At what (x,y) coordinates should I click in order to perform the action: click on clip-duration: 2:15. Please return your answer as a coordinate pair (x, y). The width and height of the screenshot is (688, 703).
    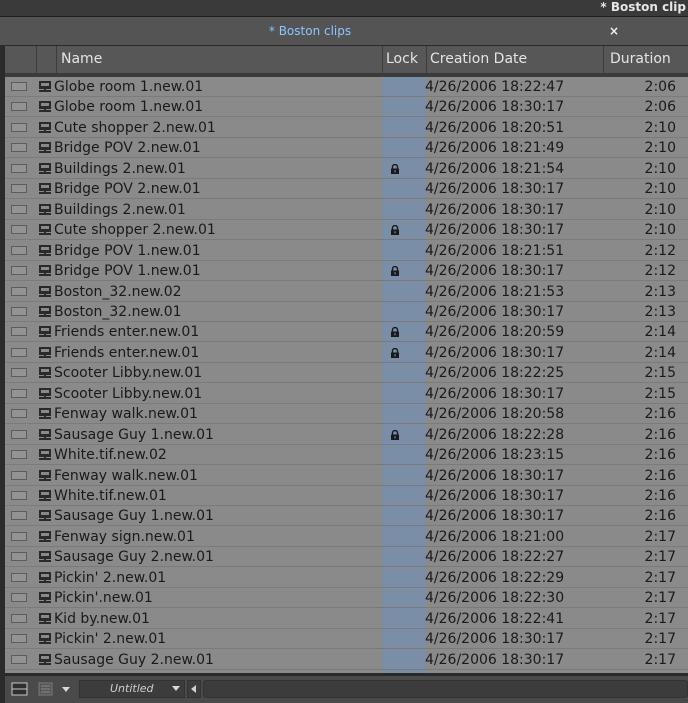
    Looking at the image, I should click on (660, 393).